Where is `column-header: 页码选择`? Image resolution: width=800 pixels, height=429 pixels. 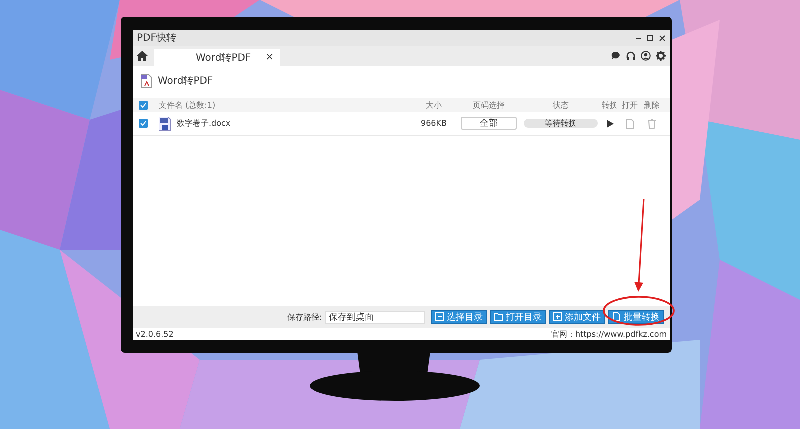
column-header: 页码选择 is located at coordinates (489, 105).